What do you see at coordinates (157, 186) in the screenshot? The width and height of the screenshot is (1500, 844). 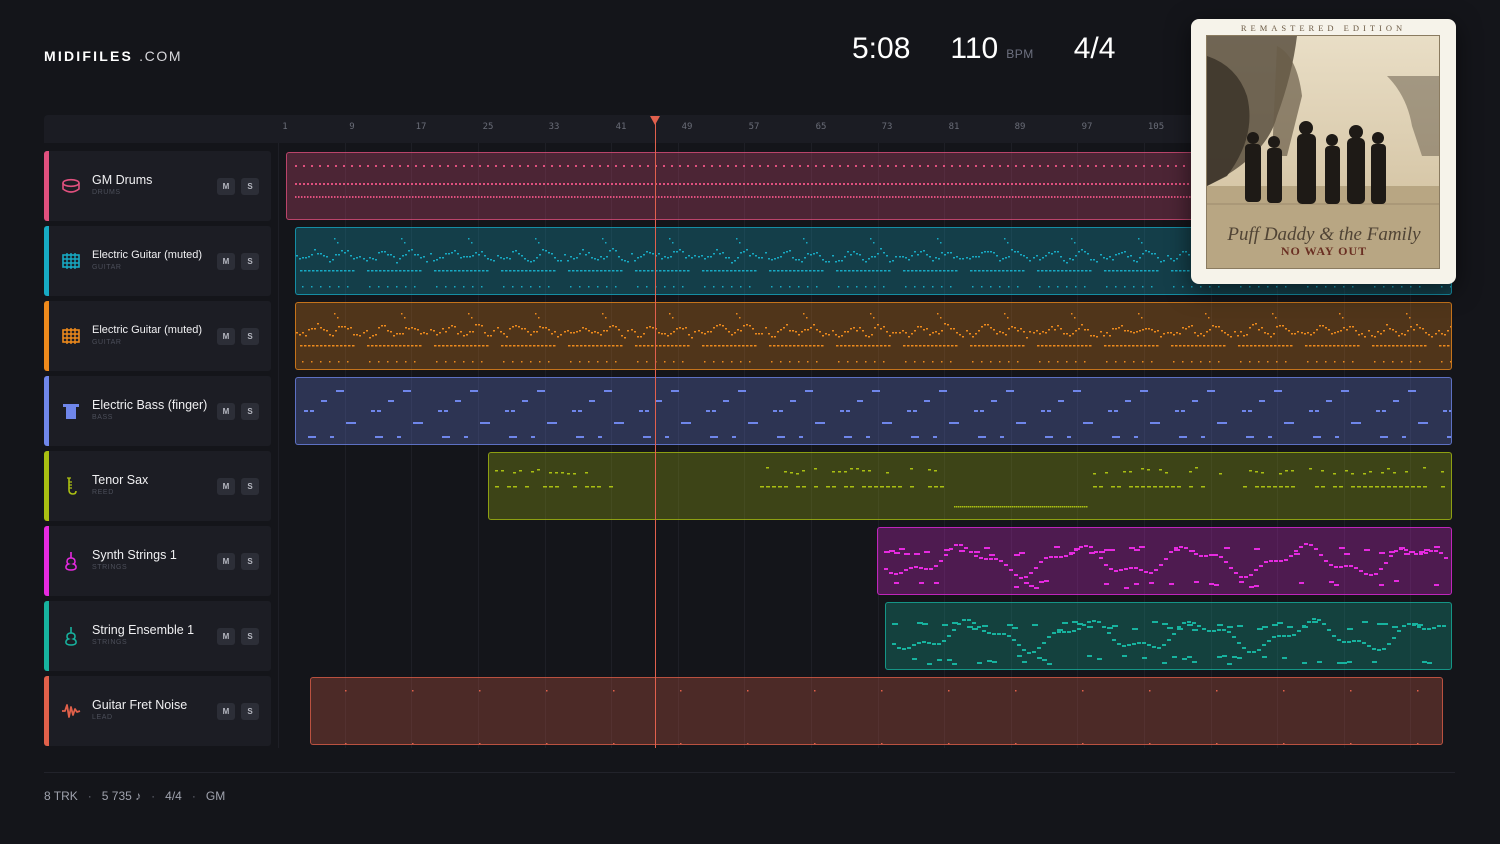 I see `track-header-drums: GM Drums DRUMS M S` at bounding box center [157, 186].